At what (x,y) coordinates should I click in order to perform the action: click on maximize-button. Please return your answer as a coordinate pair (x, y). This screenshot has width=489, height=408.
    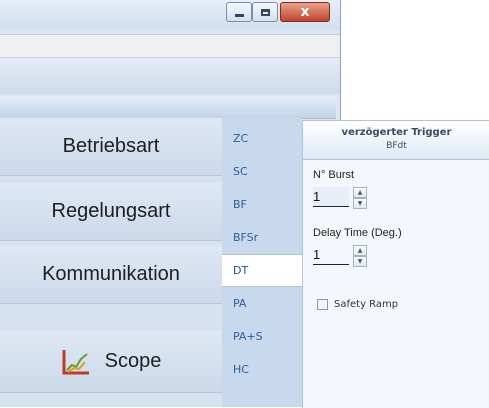
    Looking at the image, I should click on (265, 12).